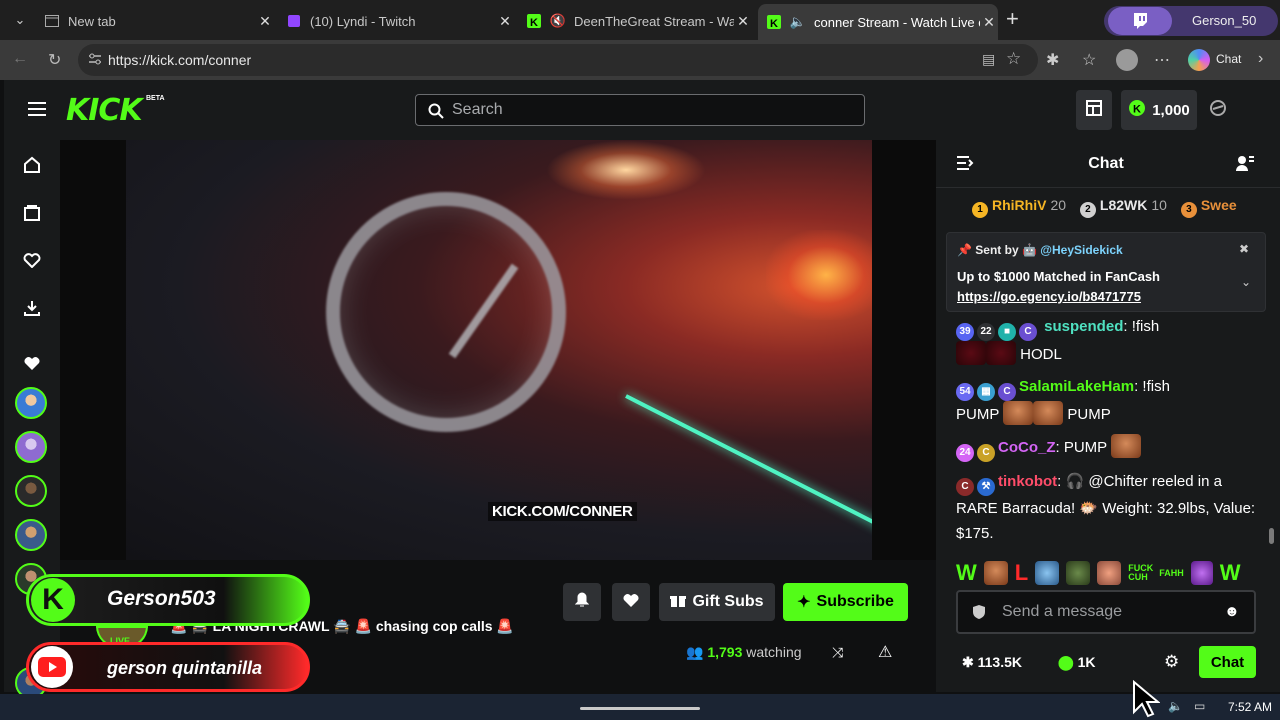 The image size is (1280, 720). I want to click on twitch-profile-chip: Gerson_50, so click(1191, 21).